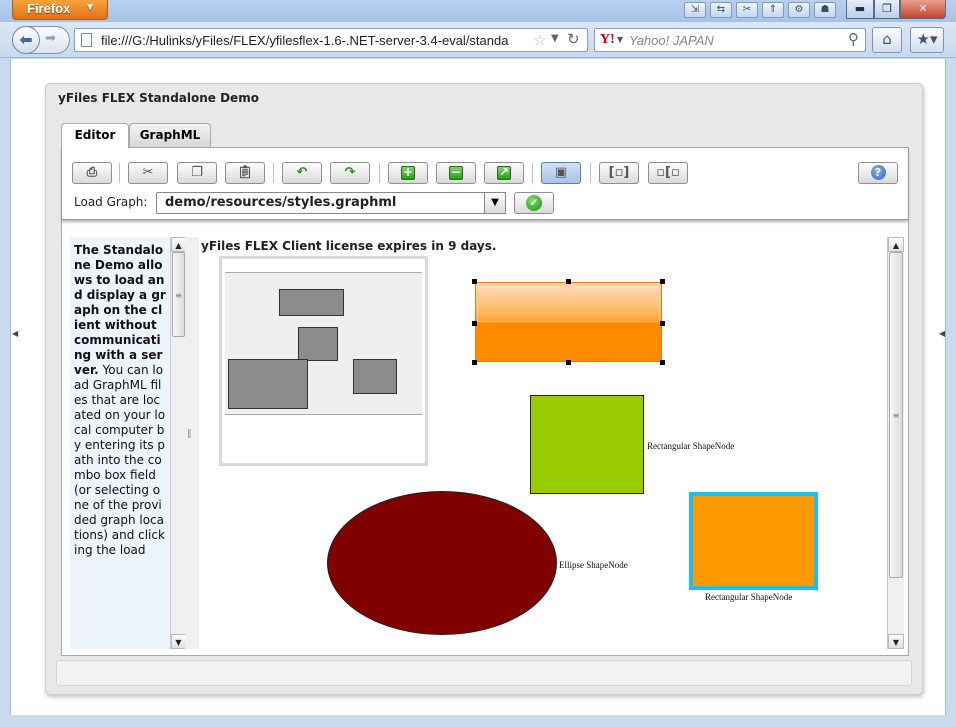 This screenshot has height=727, width=956. Describe the element at coordinates (539, 40) in the screenshot. I see `bookmark-star-icon: ☆` at that location.